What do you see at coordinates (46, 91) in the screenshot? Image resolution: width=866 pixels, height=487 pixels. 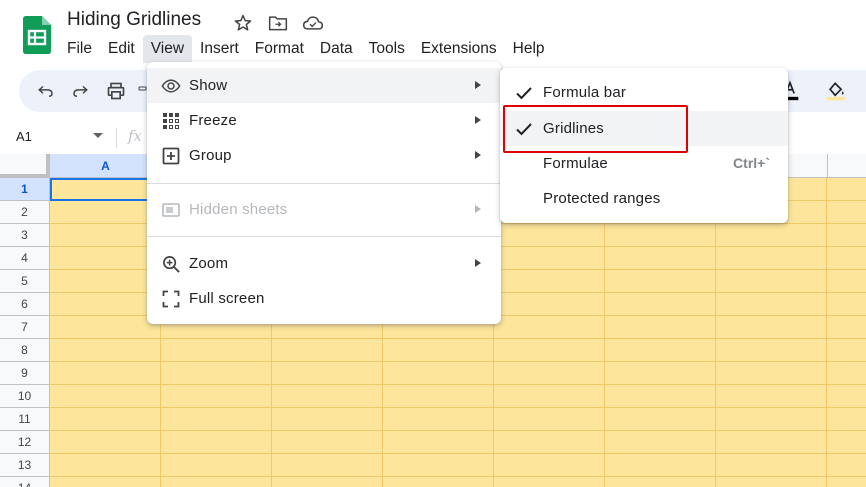 I see `undo-icon` at bounding box center [46, 91].